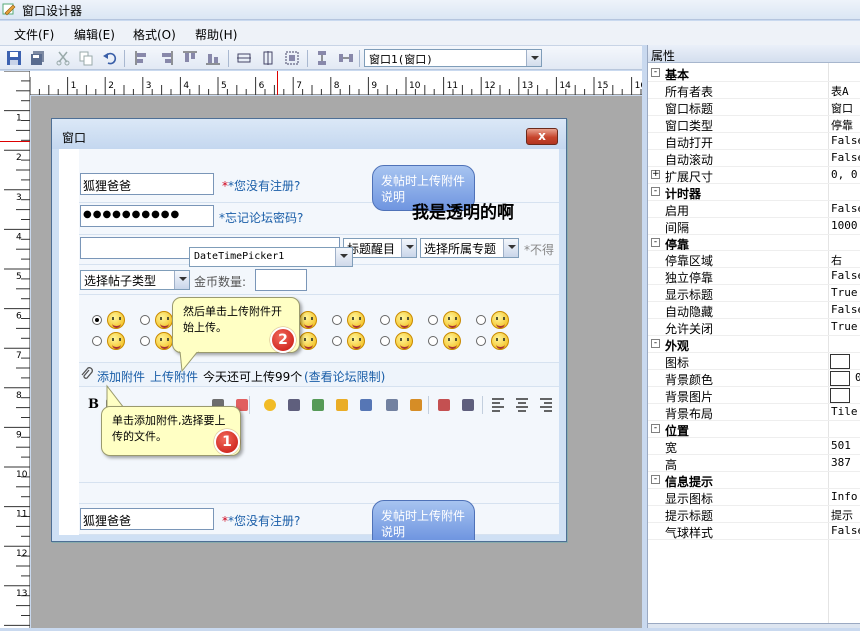 This screenshot has height=631, width=860. Describe the element at coordinates (754, 412) in the screenshot. I see `property-row: 背景布局 Tile` at that location.